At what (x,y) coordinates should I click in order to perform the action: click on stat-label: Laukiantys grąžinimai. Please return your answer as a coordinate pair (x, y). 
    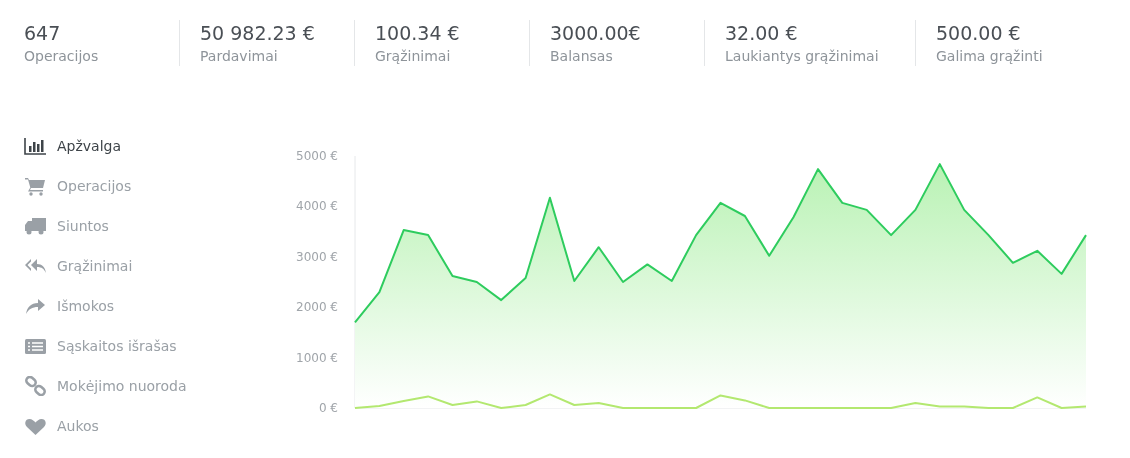
    Looking at the image, I should click on (802, 56).